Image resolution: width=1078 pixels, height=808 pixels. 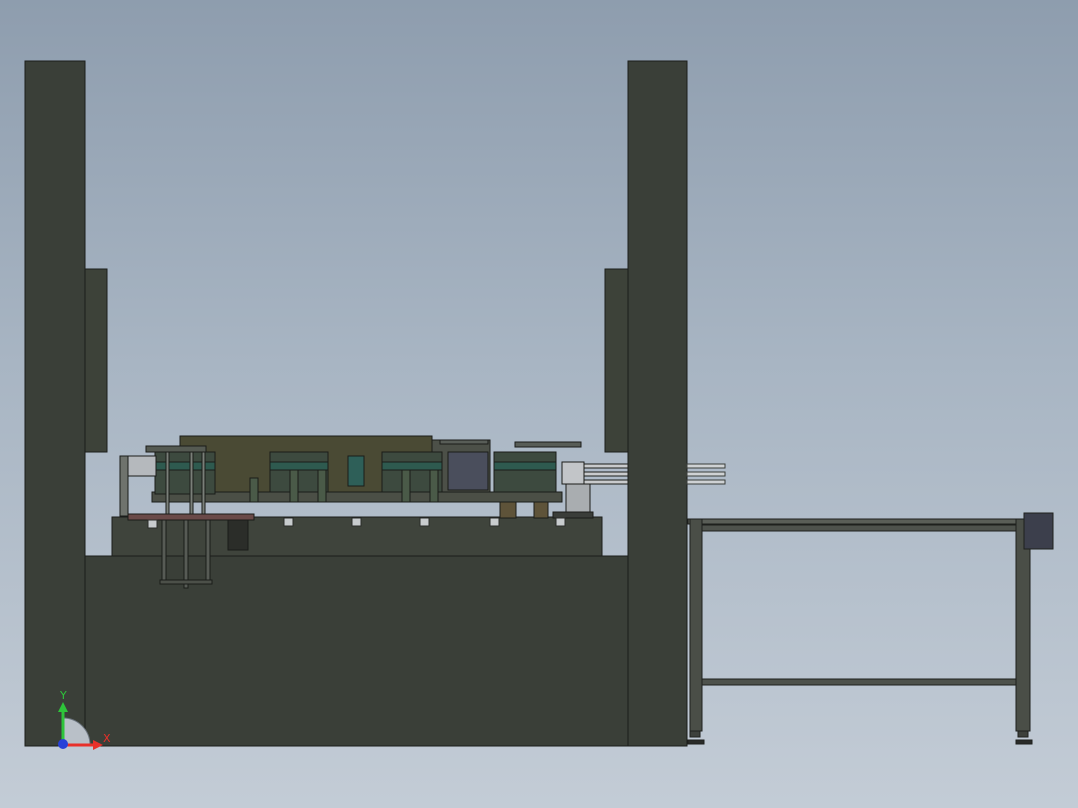 I want to click on triad-x-label: X, so click(x=107, y=738).